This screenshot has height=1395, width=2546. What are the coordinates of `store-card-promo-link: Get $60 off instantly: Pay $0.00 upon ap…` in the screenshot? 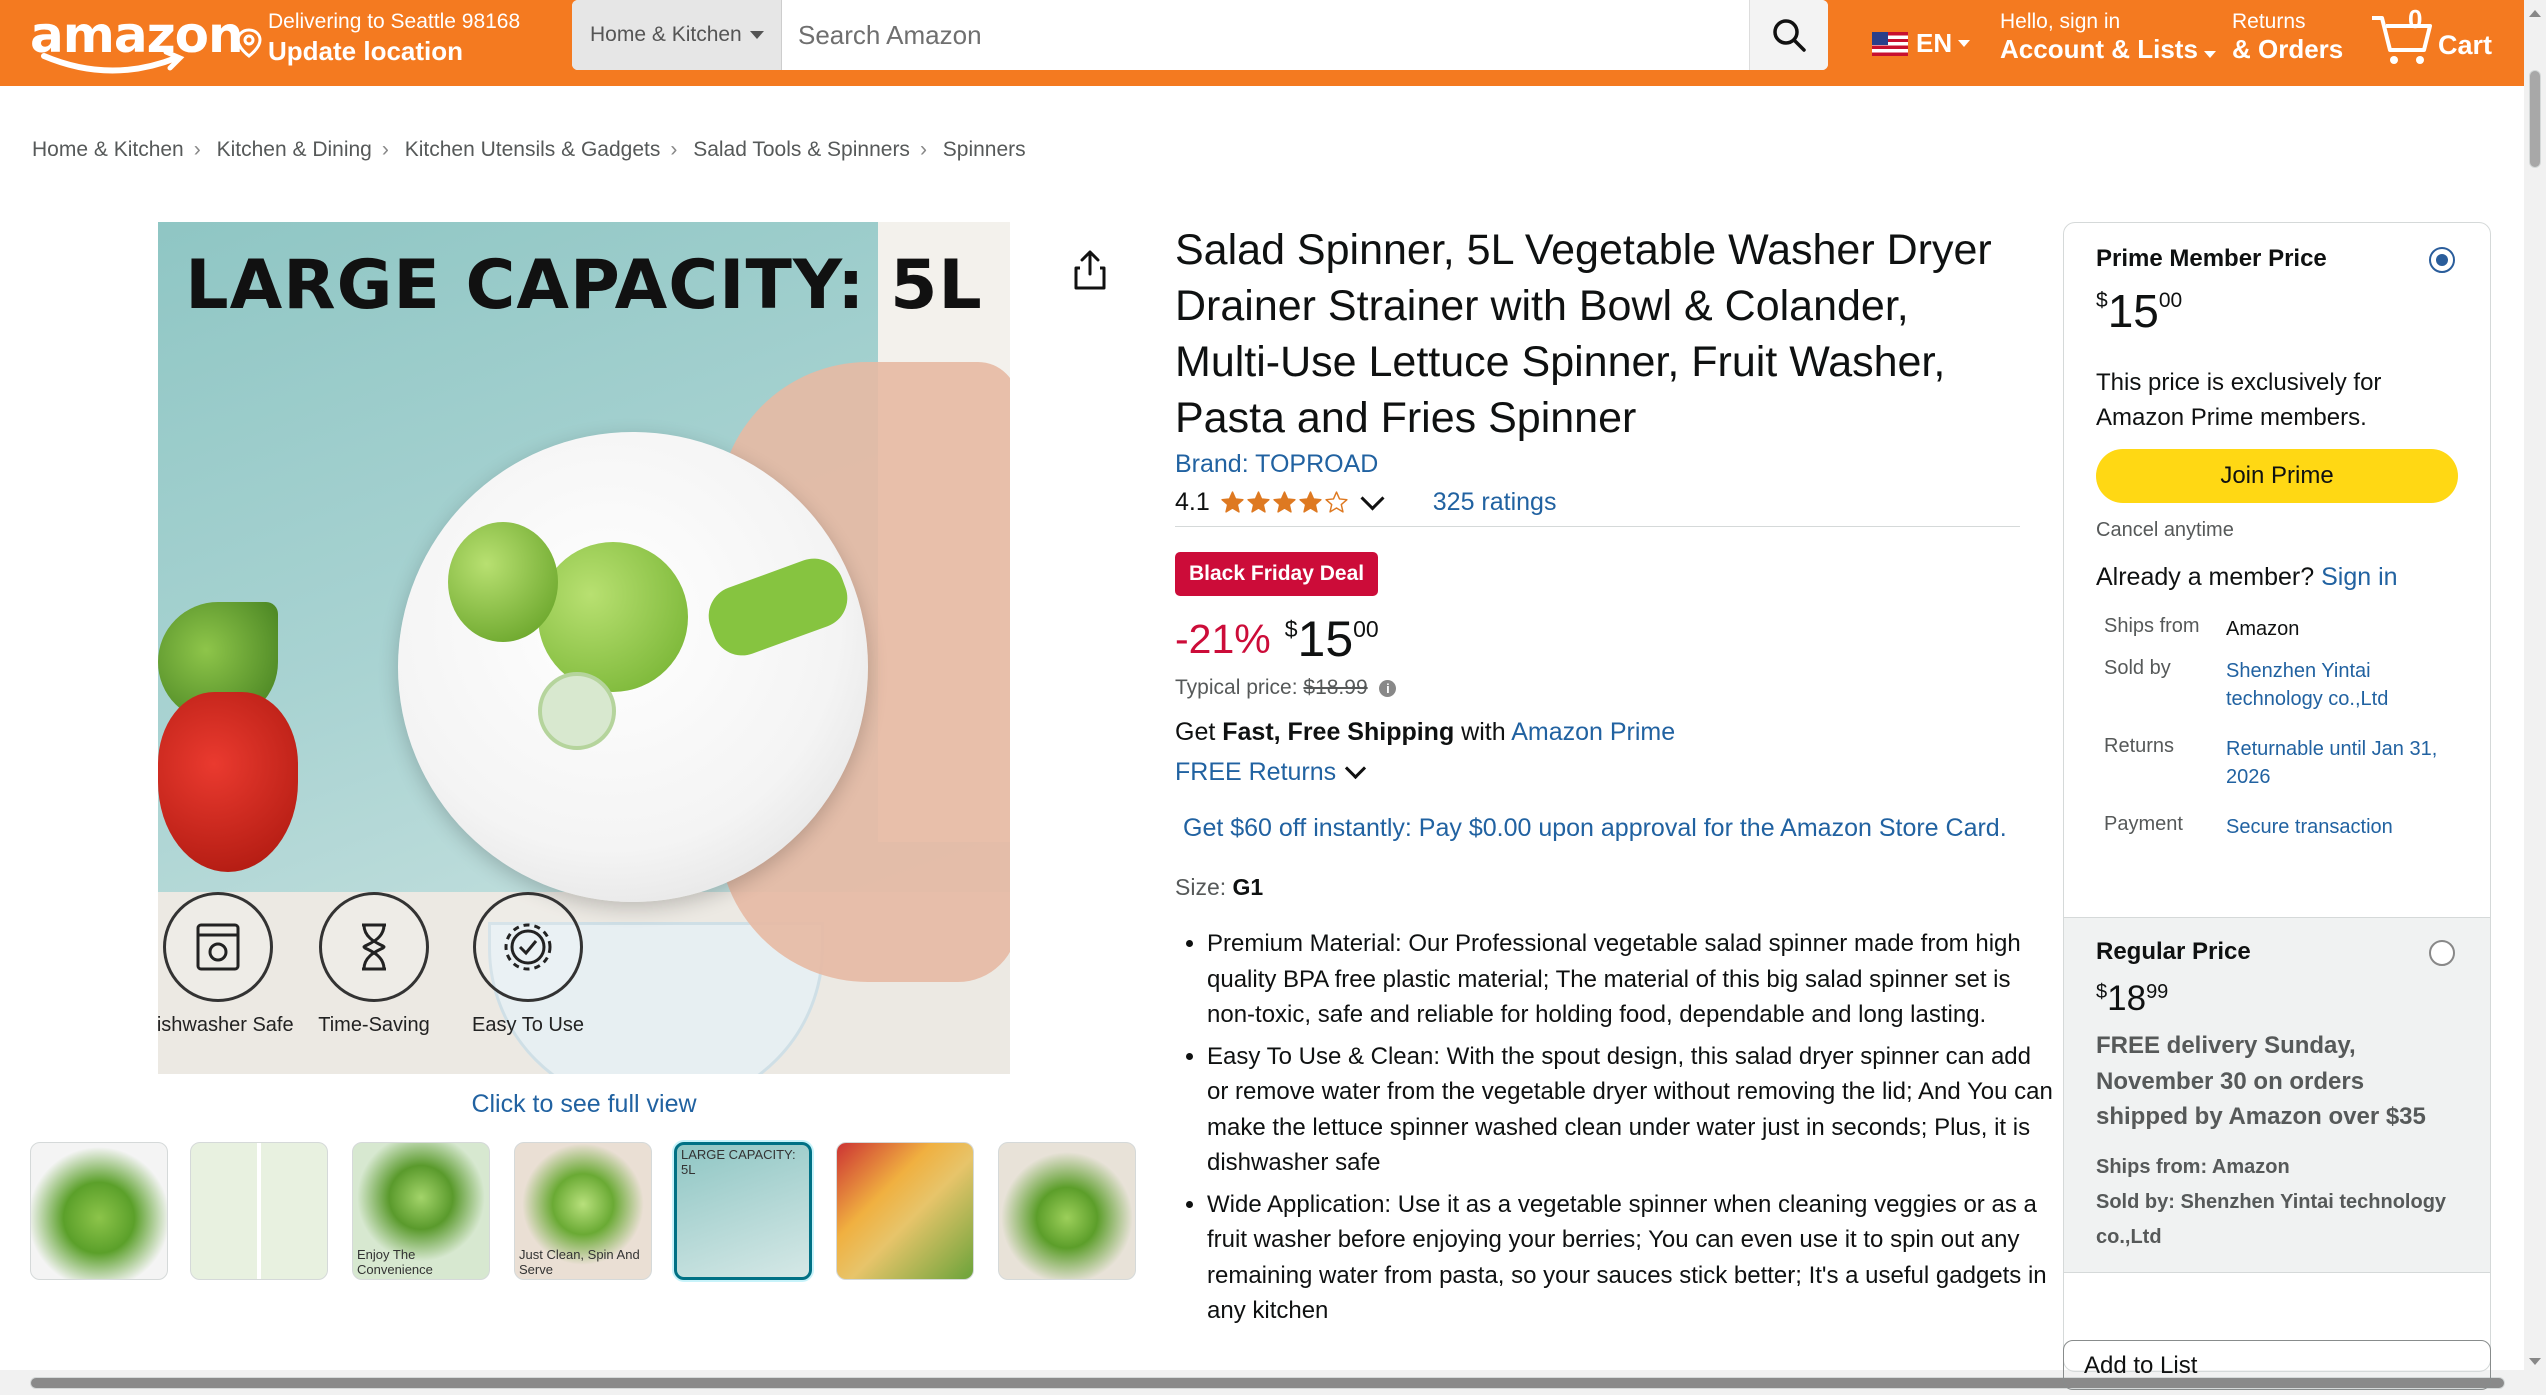 It's located at (1595, 828).